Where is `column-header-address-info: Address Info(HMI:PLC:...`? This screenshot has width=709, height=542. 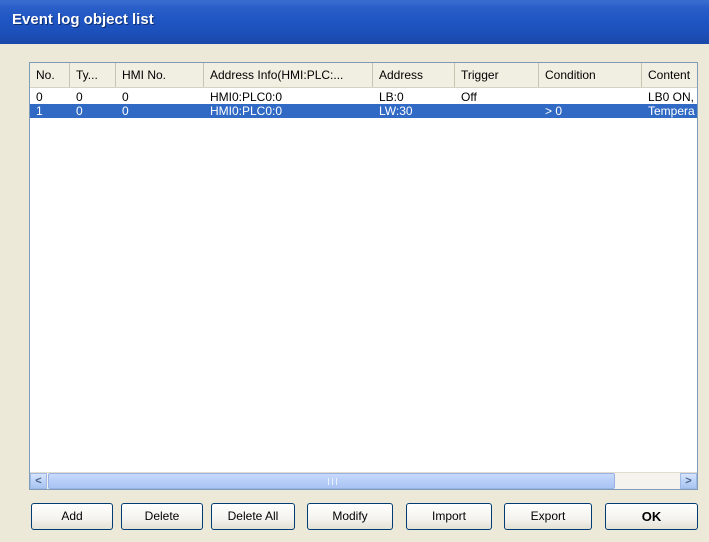 column-header-address-info: Address Info(HMI:PLC:... is located at coordinates (288, 75).